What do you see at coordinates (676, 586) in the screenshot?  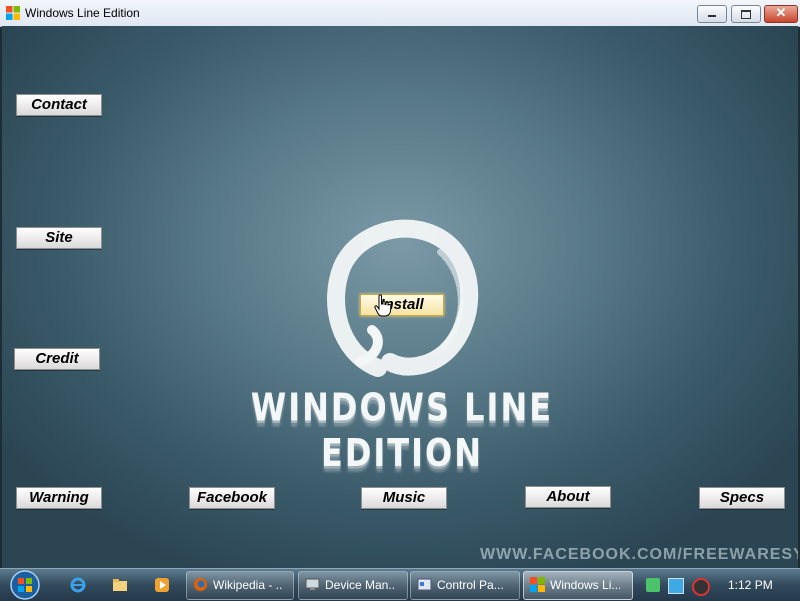 I see `monitor-tray-icon` at bounding box center [676, 586].